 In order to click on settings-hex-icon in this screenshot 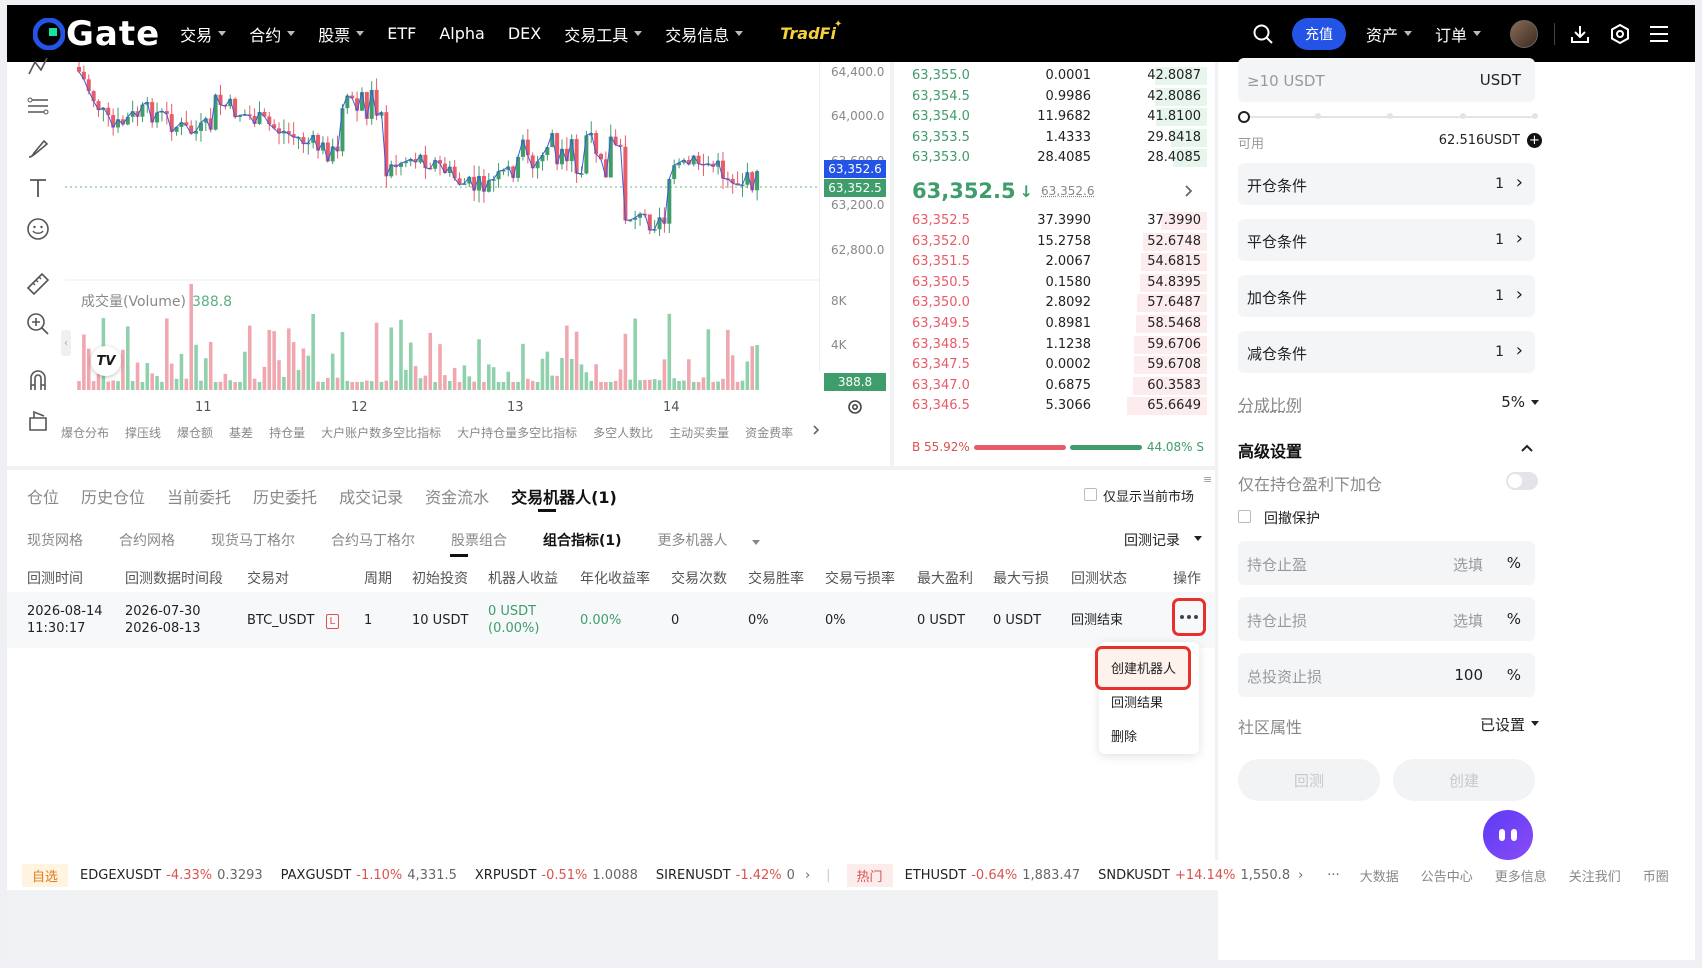, I will do `click(1620, 34)`.